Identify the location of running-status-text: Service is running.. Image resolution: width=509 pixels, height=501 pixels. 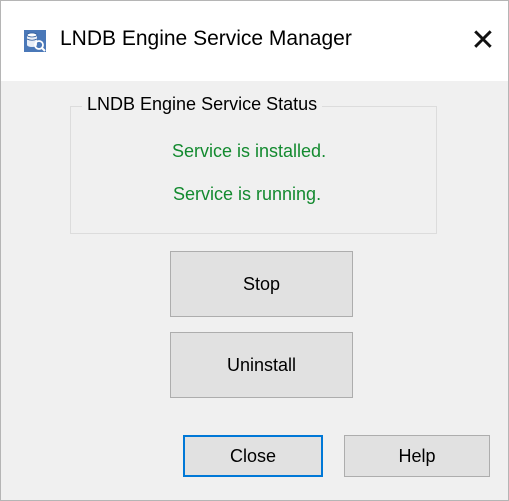
(247, 194).